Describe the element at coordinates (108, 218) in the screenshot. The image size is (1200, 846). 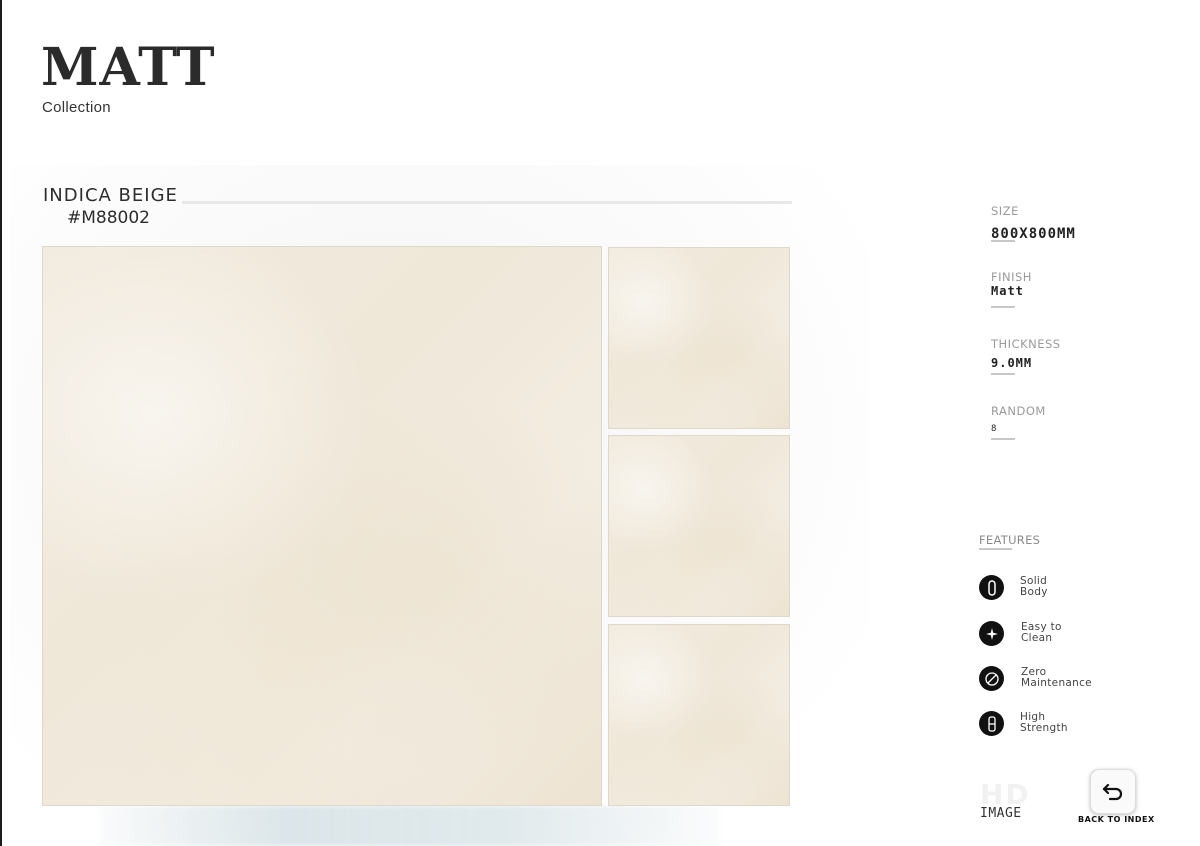
I see `product-code: #M88002` at that location.